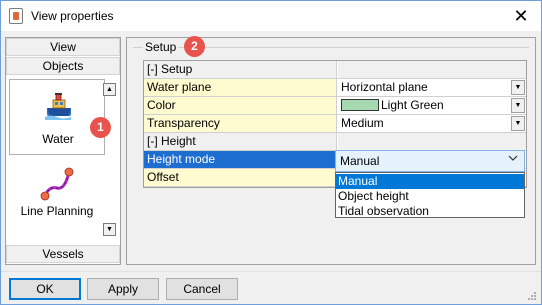  I want to click on category-row-height: [-] Height, so click(335, 142).